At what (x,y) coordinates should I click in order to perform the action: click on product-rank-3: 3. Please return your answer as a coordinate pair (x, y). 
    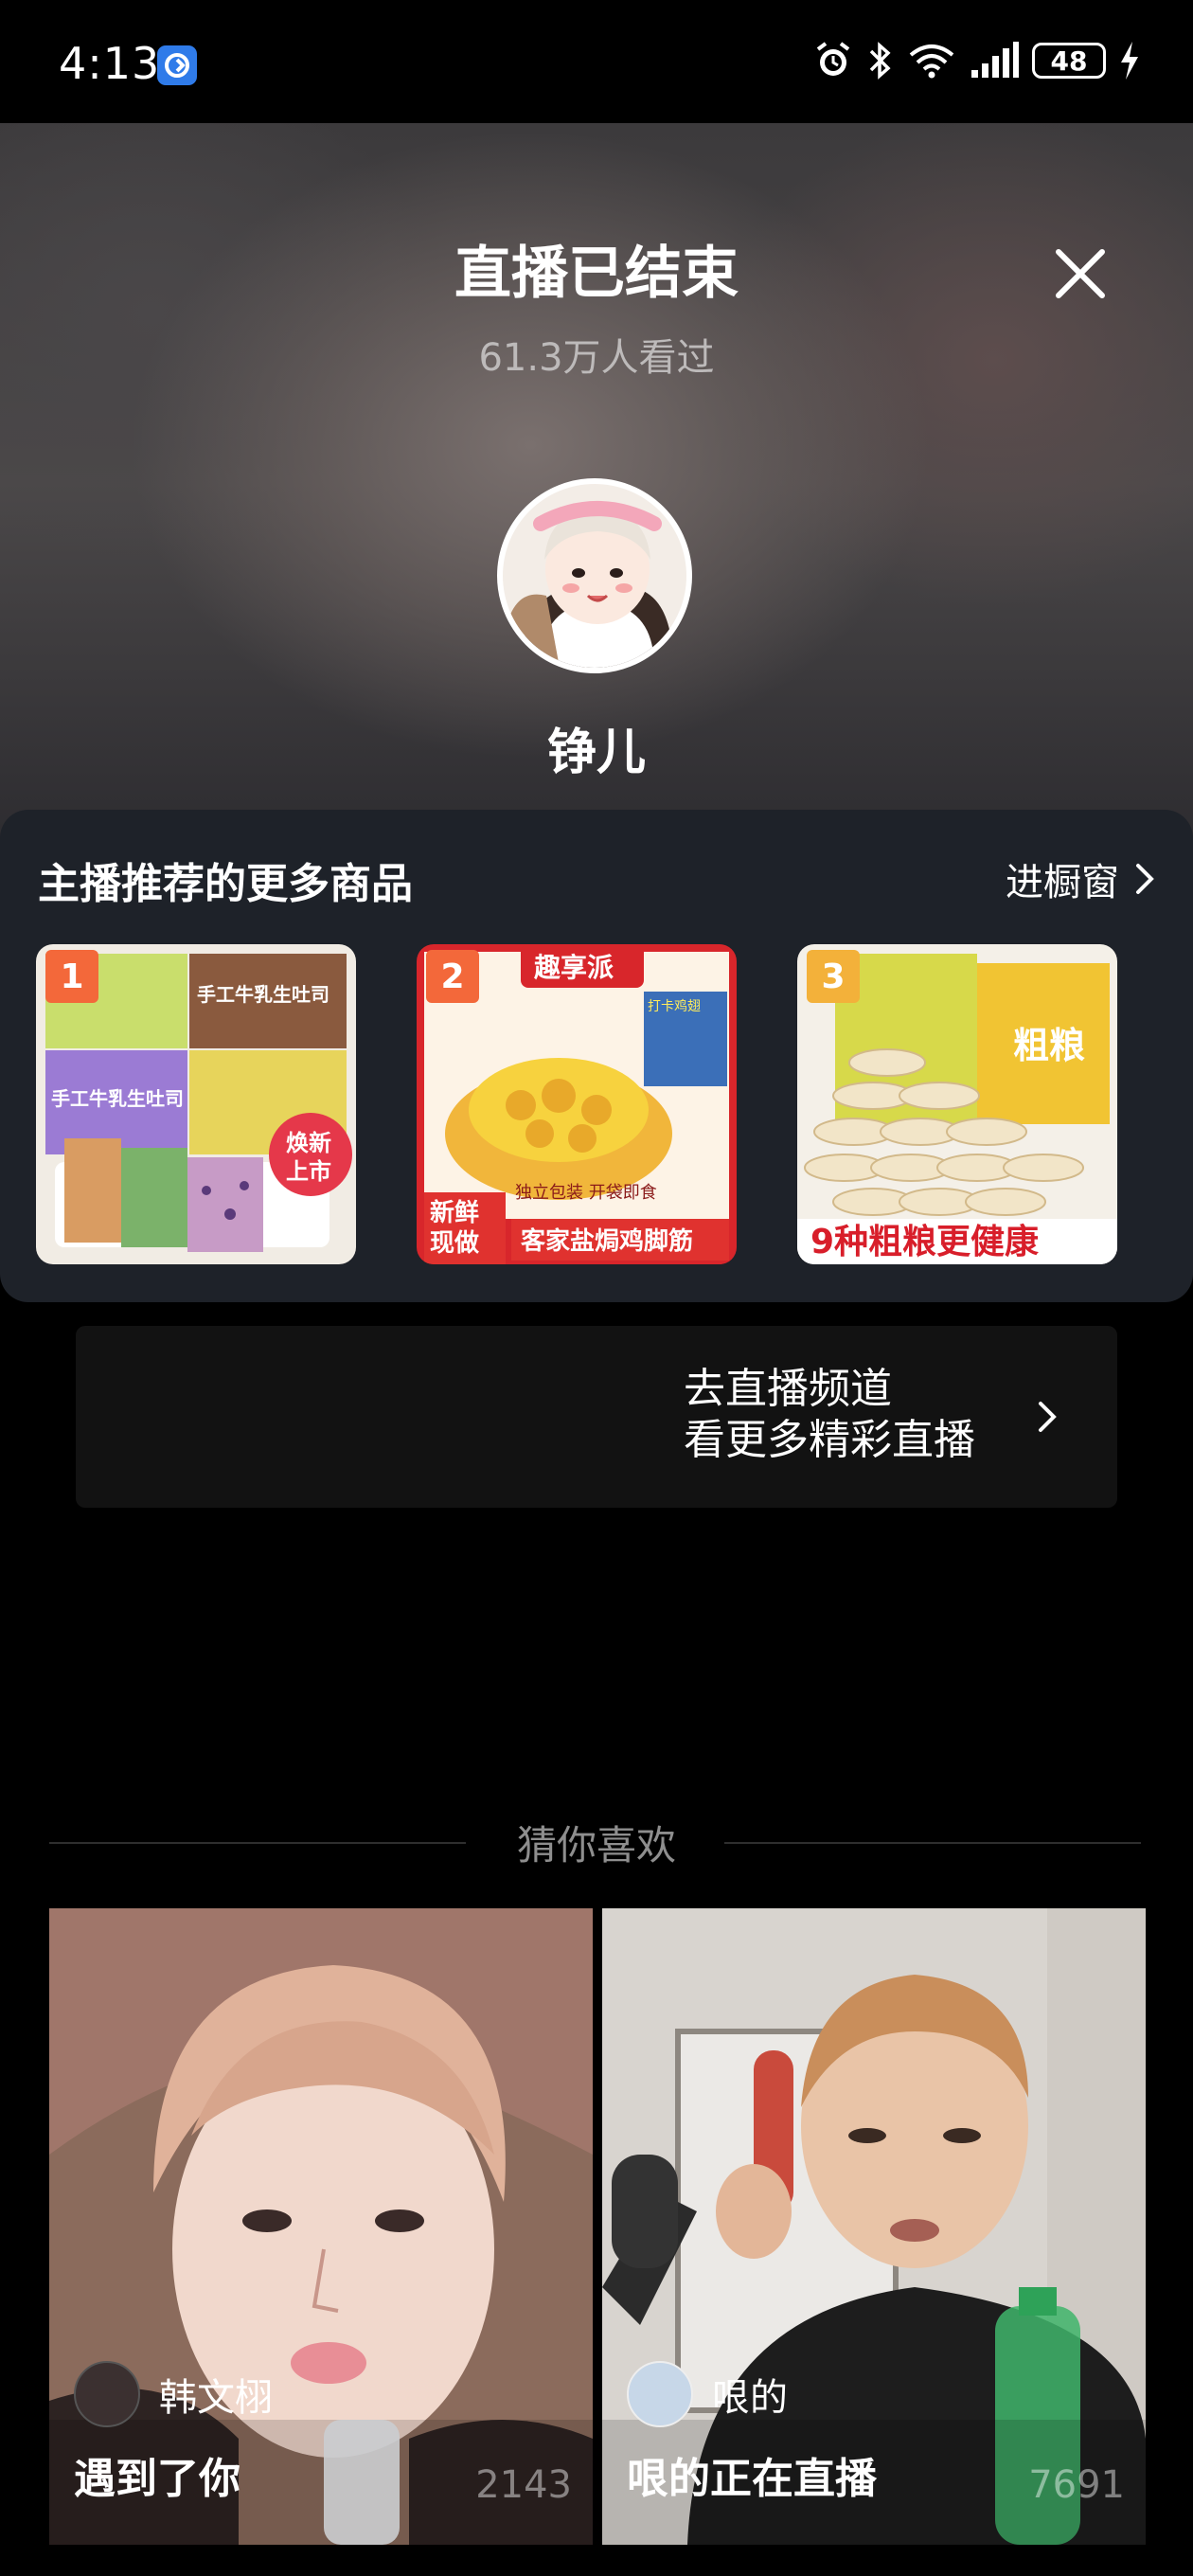
    Looking at the image, I should click on (833, 976).